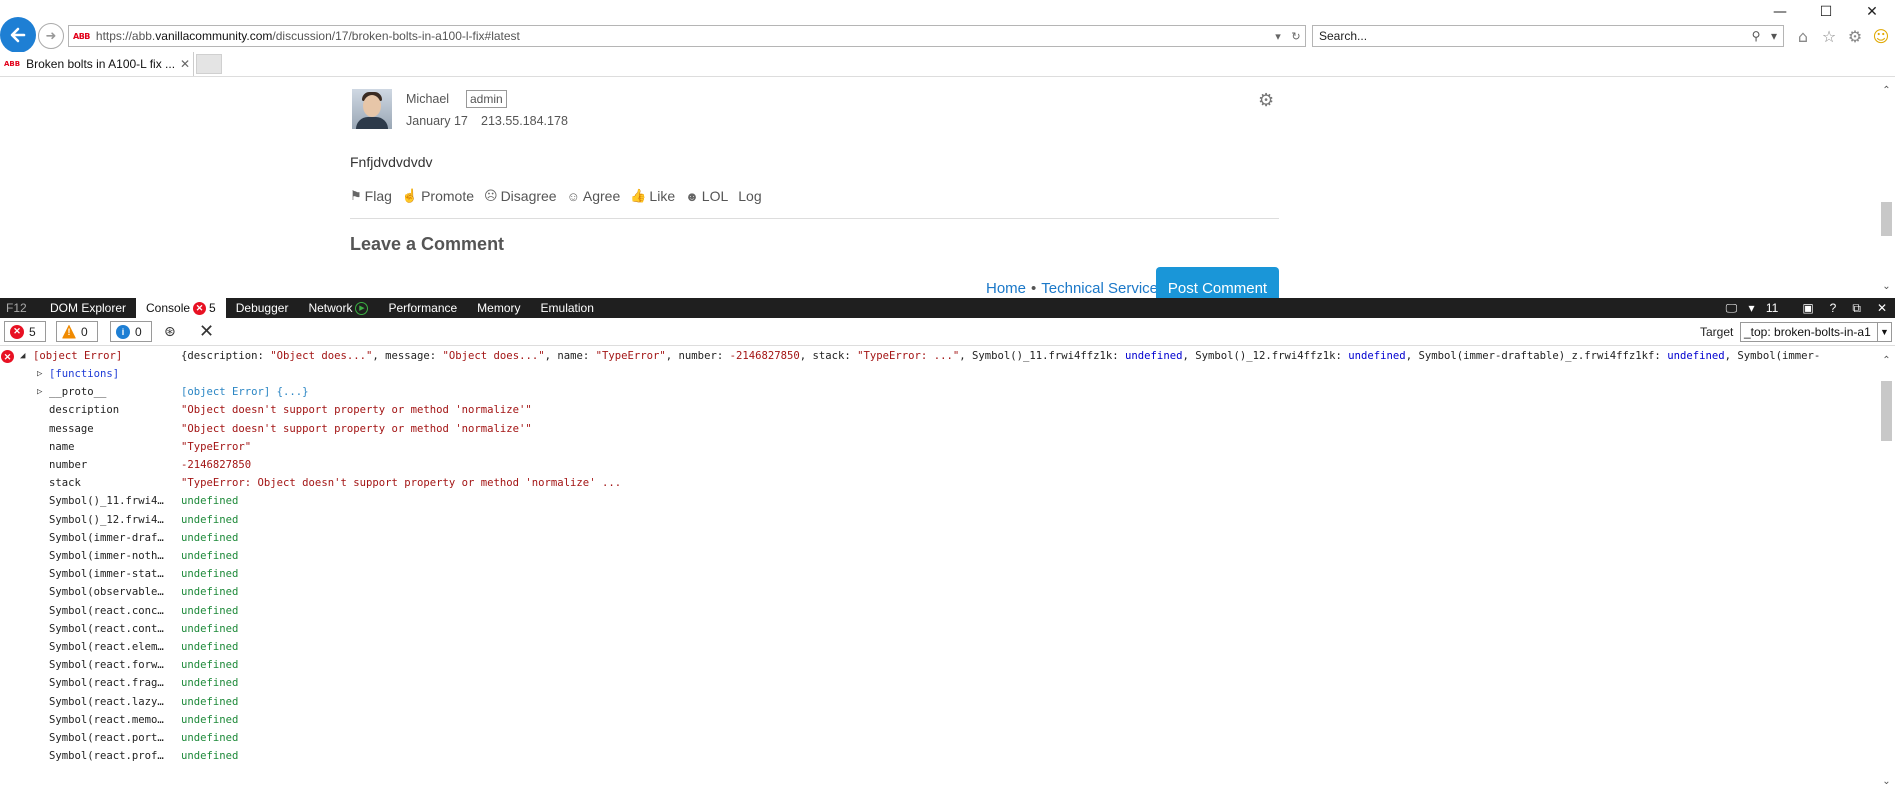 The image size is (1895, 789). What do you see at coordinates (1803, 36) in the screenshot?
I see `home-icon: ⌂` at bounding box center [1803, 36].